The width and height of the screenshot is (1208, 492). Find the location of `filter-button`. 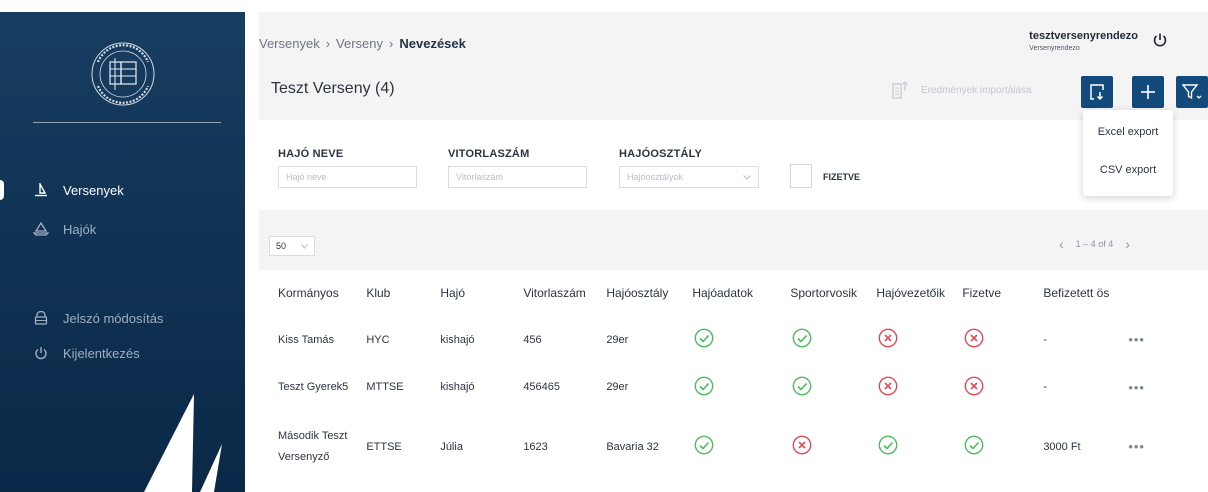

filter-button is located at coordinates (1192, 92).